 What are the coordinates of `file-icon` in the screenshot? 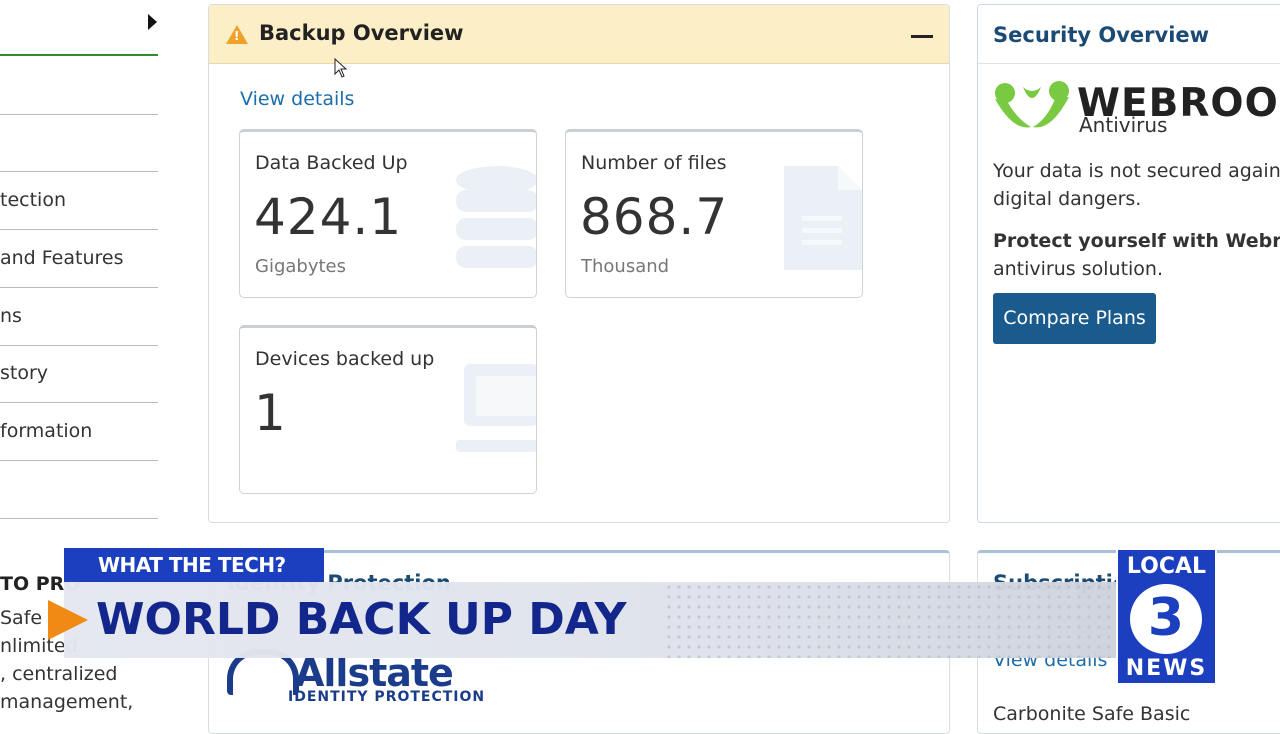 It's located at (823, 218).